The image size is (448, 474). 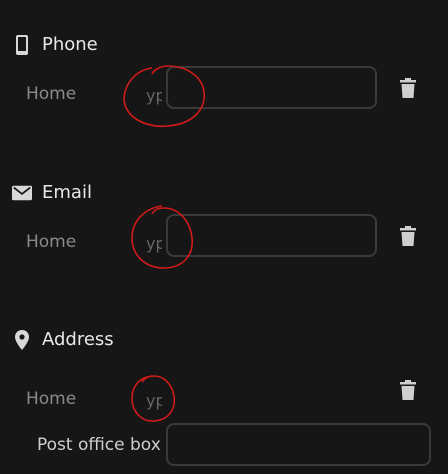 What do you see at coordinates (154, 243) in the screenshot?
I see `email-type-selector: yp` at bounding box center [154, 243].